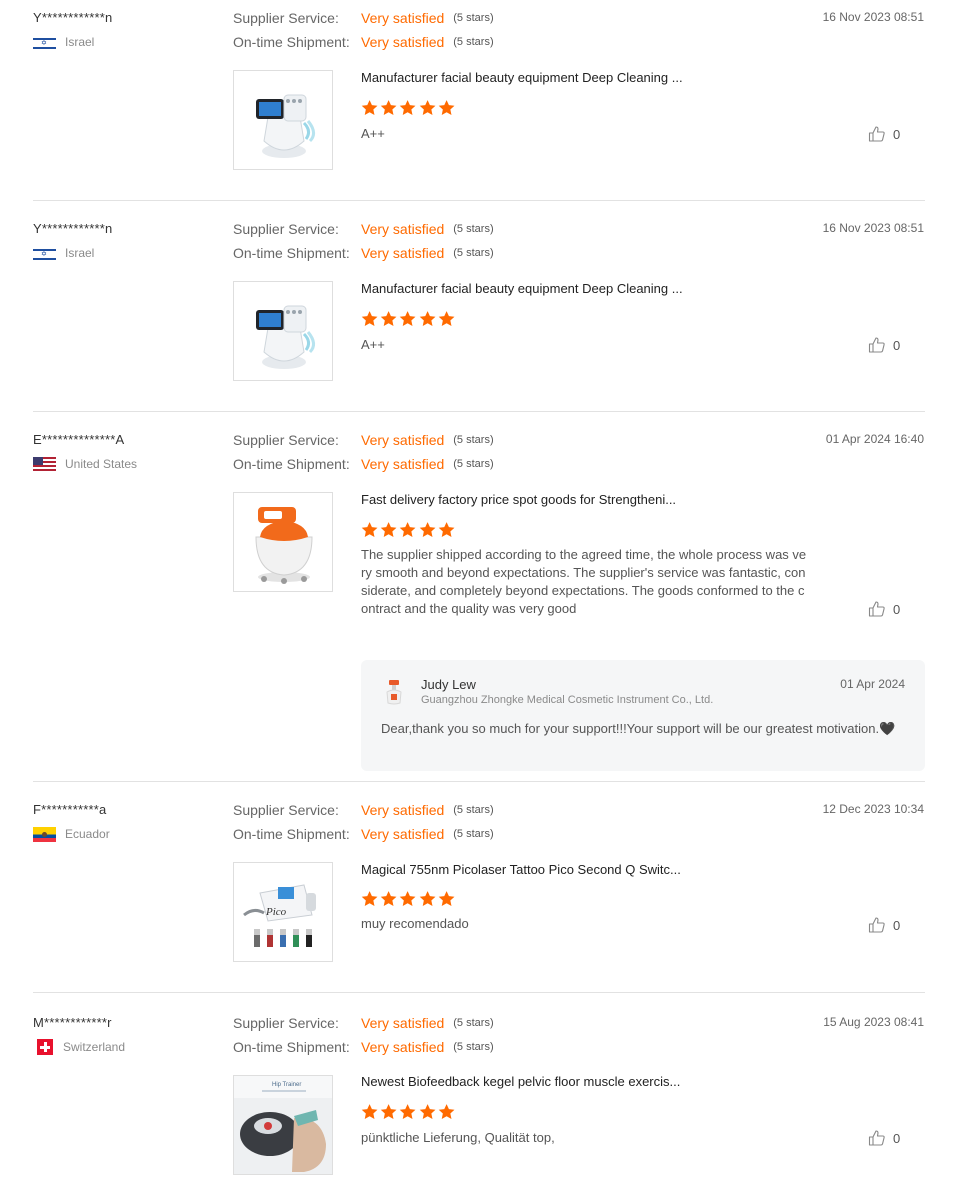 The height and width of the screenshot is (1204, 958). I want to click on buyer-name: M************r, so click(72, 1022).